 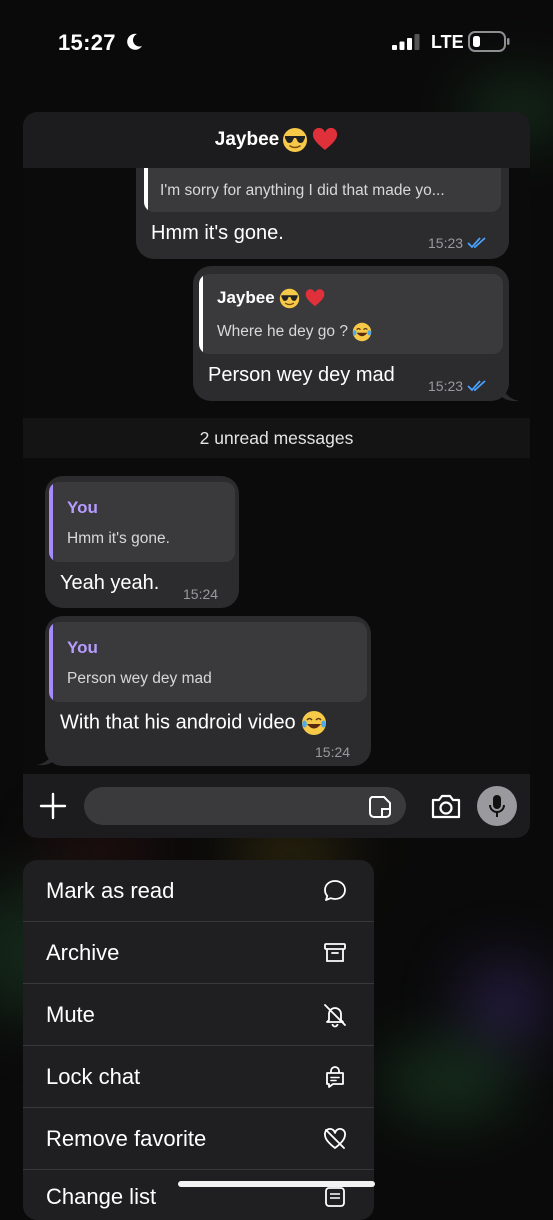 I want to click on menu-item-lock-chat: Lock chat, so click(x=198, y=1077).